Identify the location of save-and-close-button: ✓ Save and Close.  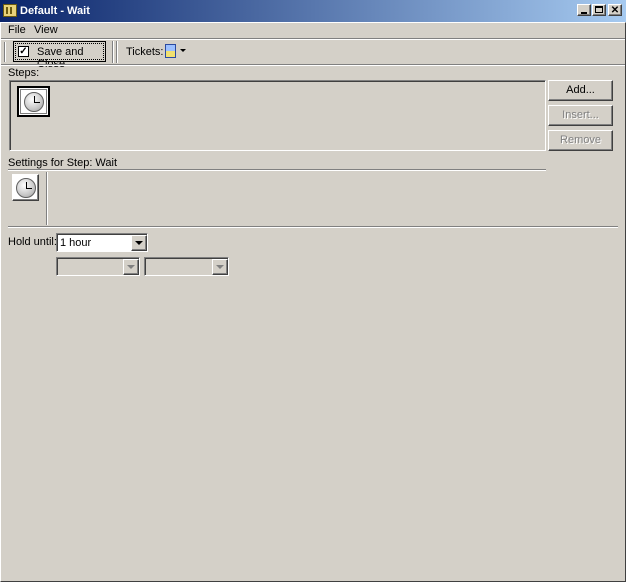
(59, 55).